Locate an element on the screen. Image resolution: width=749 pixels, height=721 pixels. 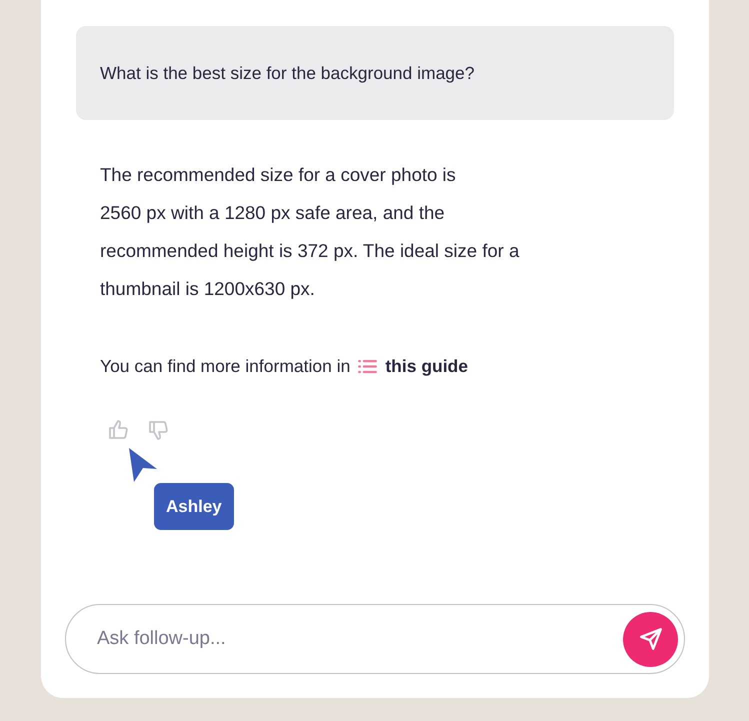
paper-plane-icon is located at coordinates (651, 639).